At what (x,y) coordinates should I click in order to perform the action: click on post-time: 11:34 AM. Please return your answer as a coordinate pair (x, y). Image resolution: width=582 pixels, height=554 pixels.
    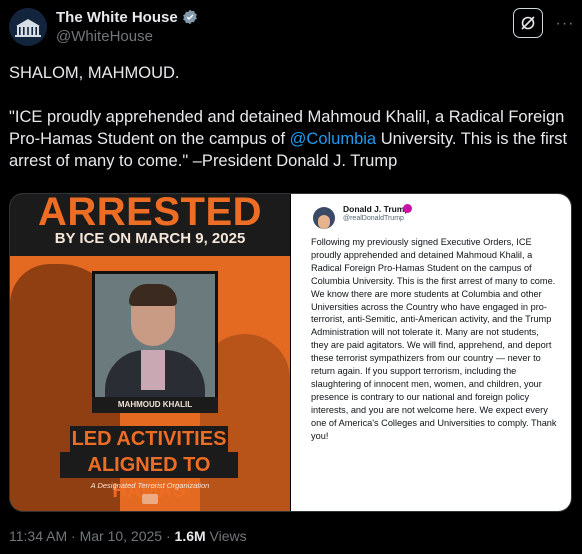
    Looking at the image, I should click on (38, 536).